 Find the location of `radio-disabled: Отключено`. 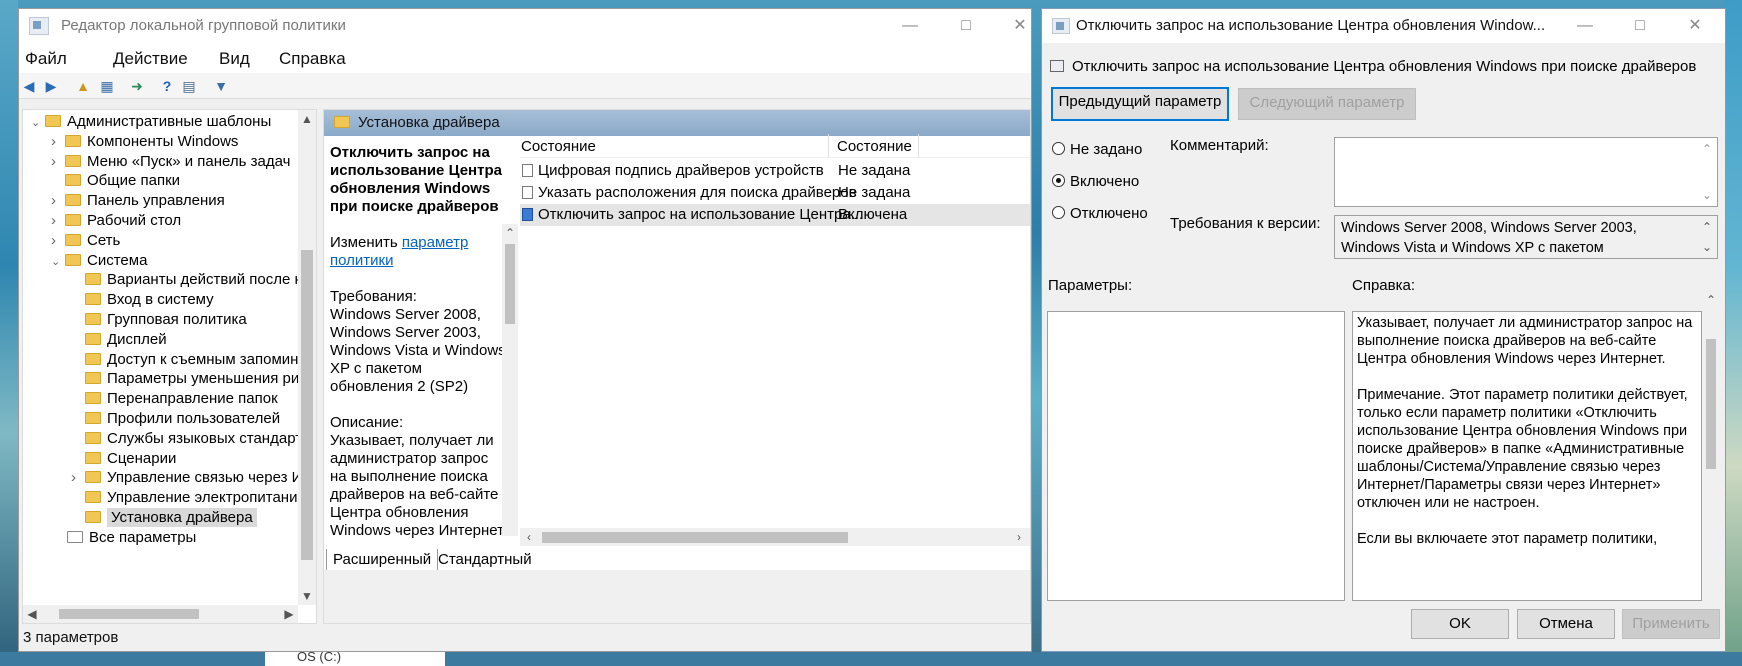

radio-disabled: Отключено is located at coordinates (1100, 213).